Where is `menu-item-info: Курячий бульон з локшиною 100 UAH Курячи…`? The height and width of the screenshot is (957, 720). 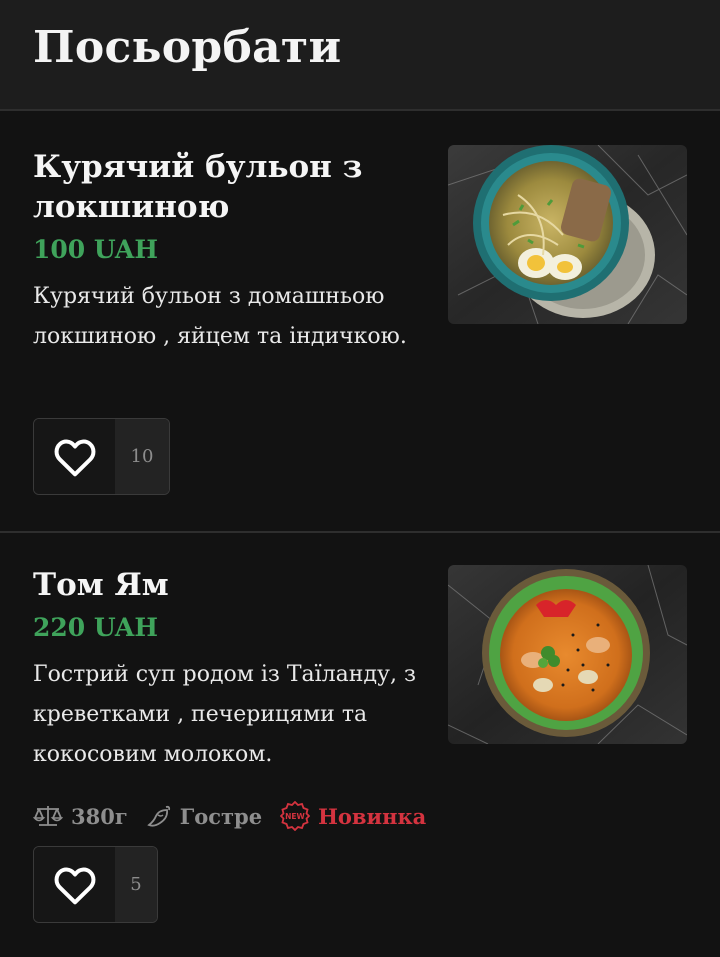
menu-item-info: Курячий бульон з локшиною 100 UAH Курячи… is located at coordinates (225, 252).